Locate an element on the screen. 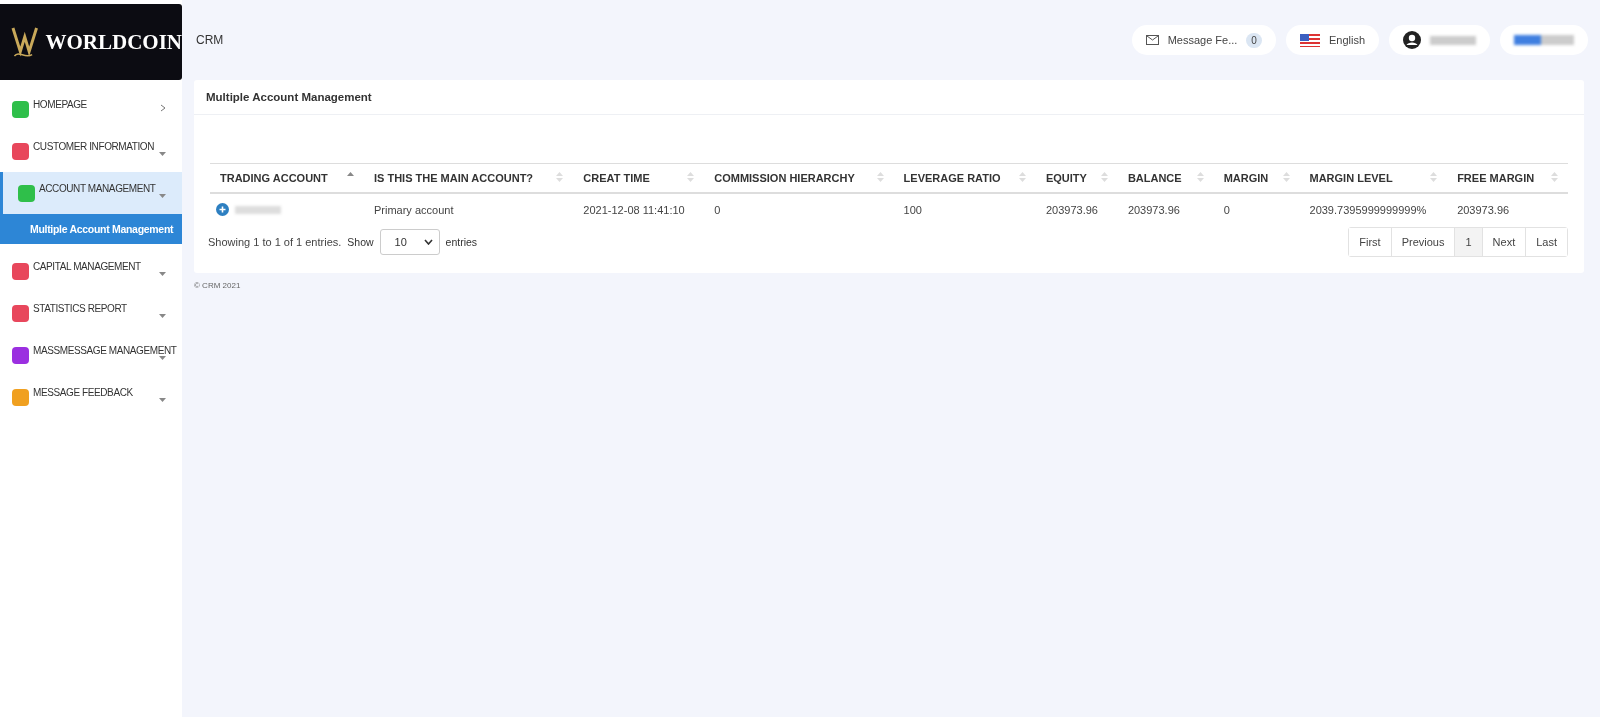 This screenshot has width=1600, height=717. table-cell: 100 is located at coordinates (912, 209).